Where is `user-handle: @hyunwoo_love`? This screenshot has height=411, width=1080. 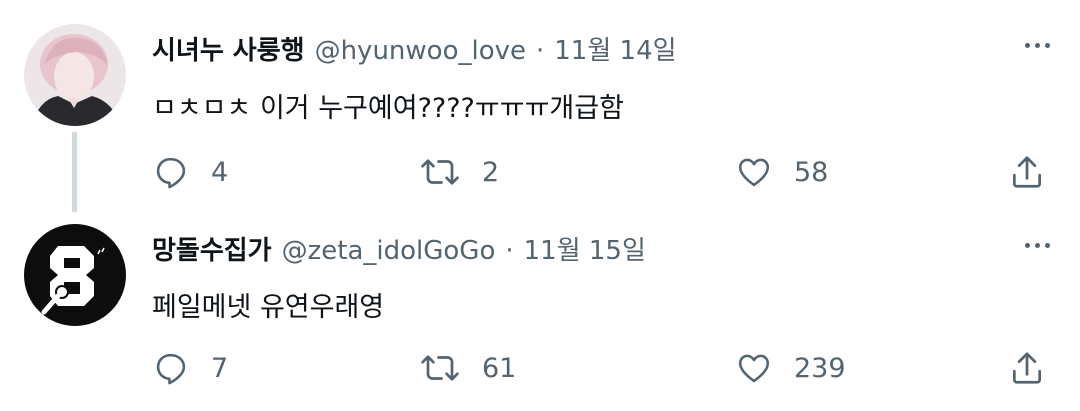 user-handle: @hyunwoo_love is located at coordinates (420, 51).